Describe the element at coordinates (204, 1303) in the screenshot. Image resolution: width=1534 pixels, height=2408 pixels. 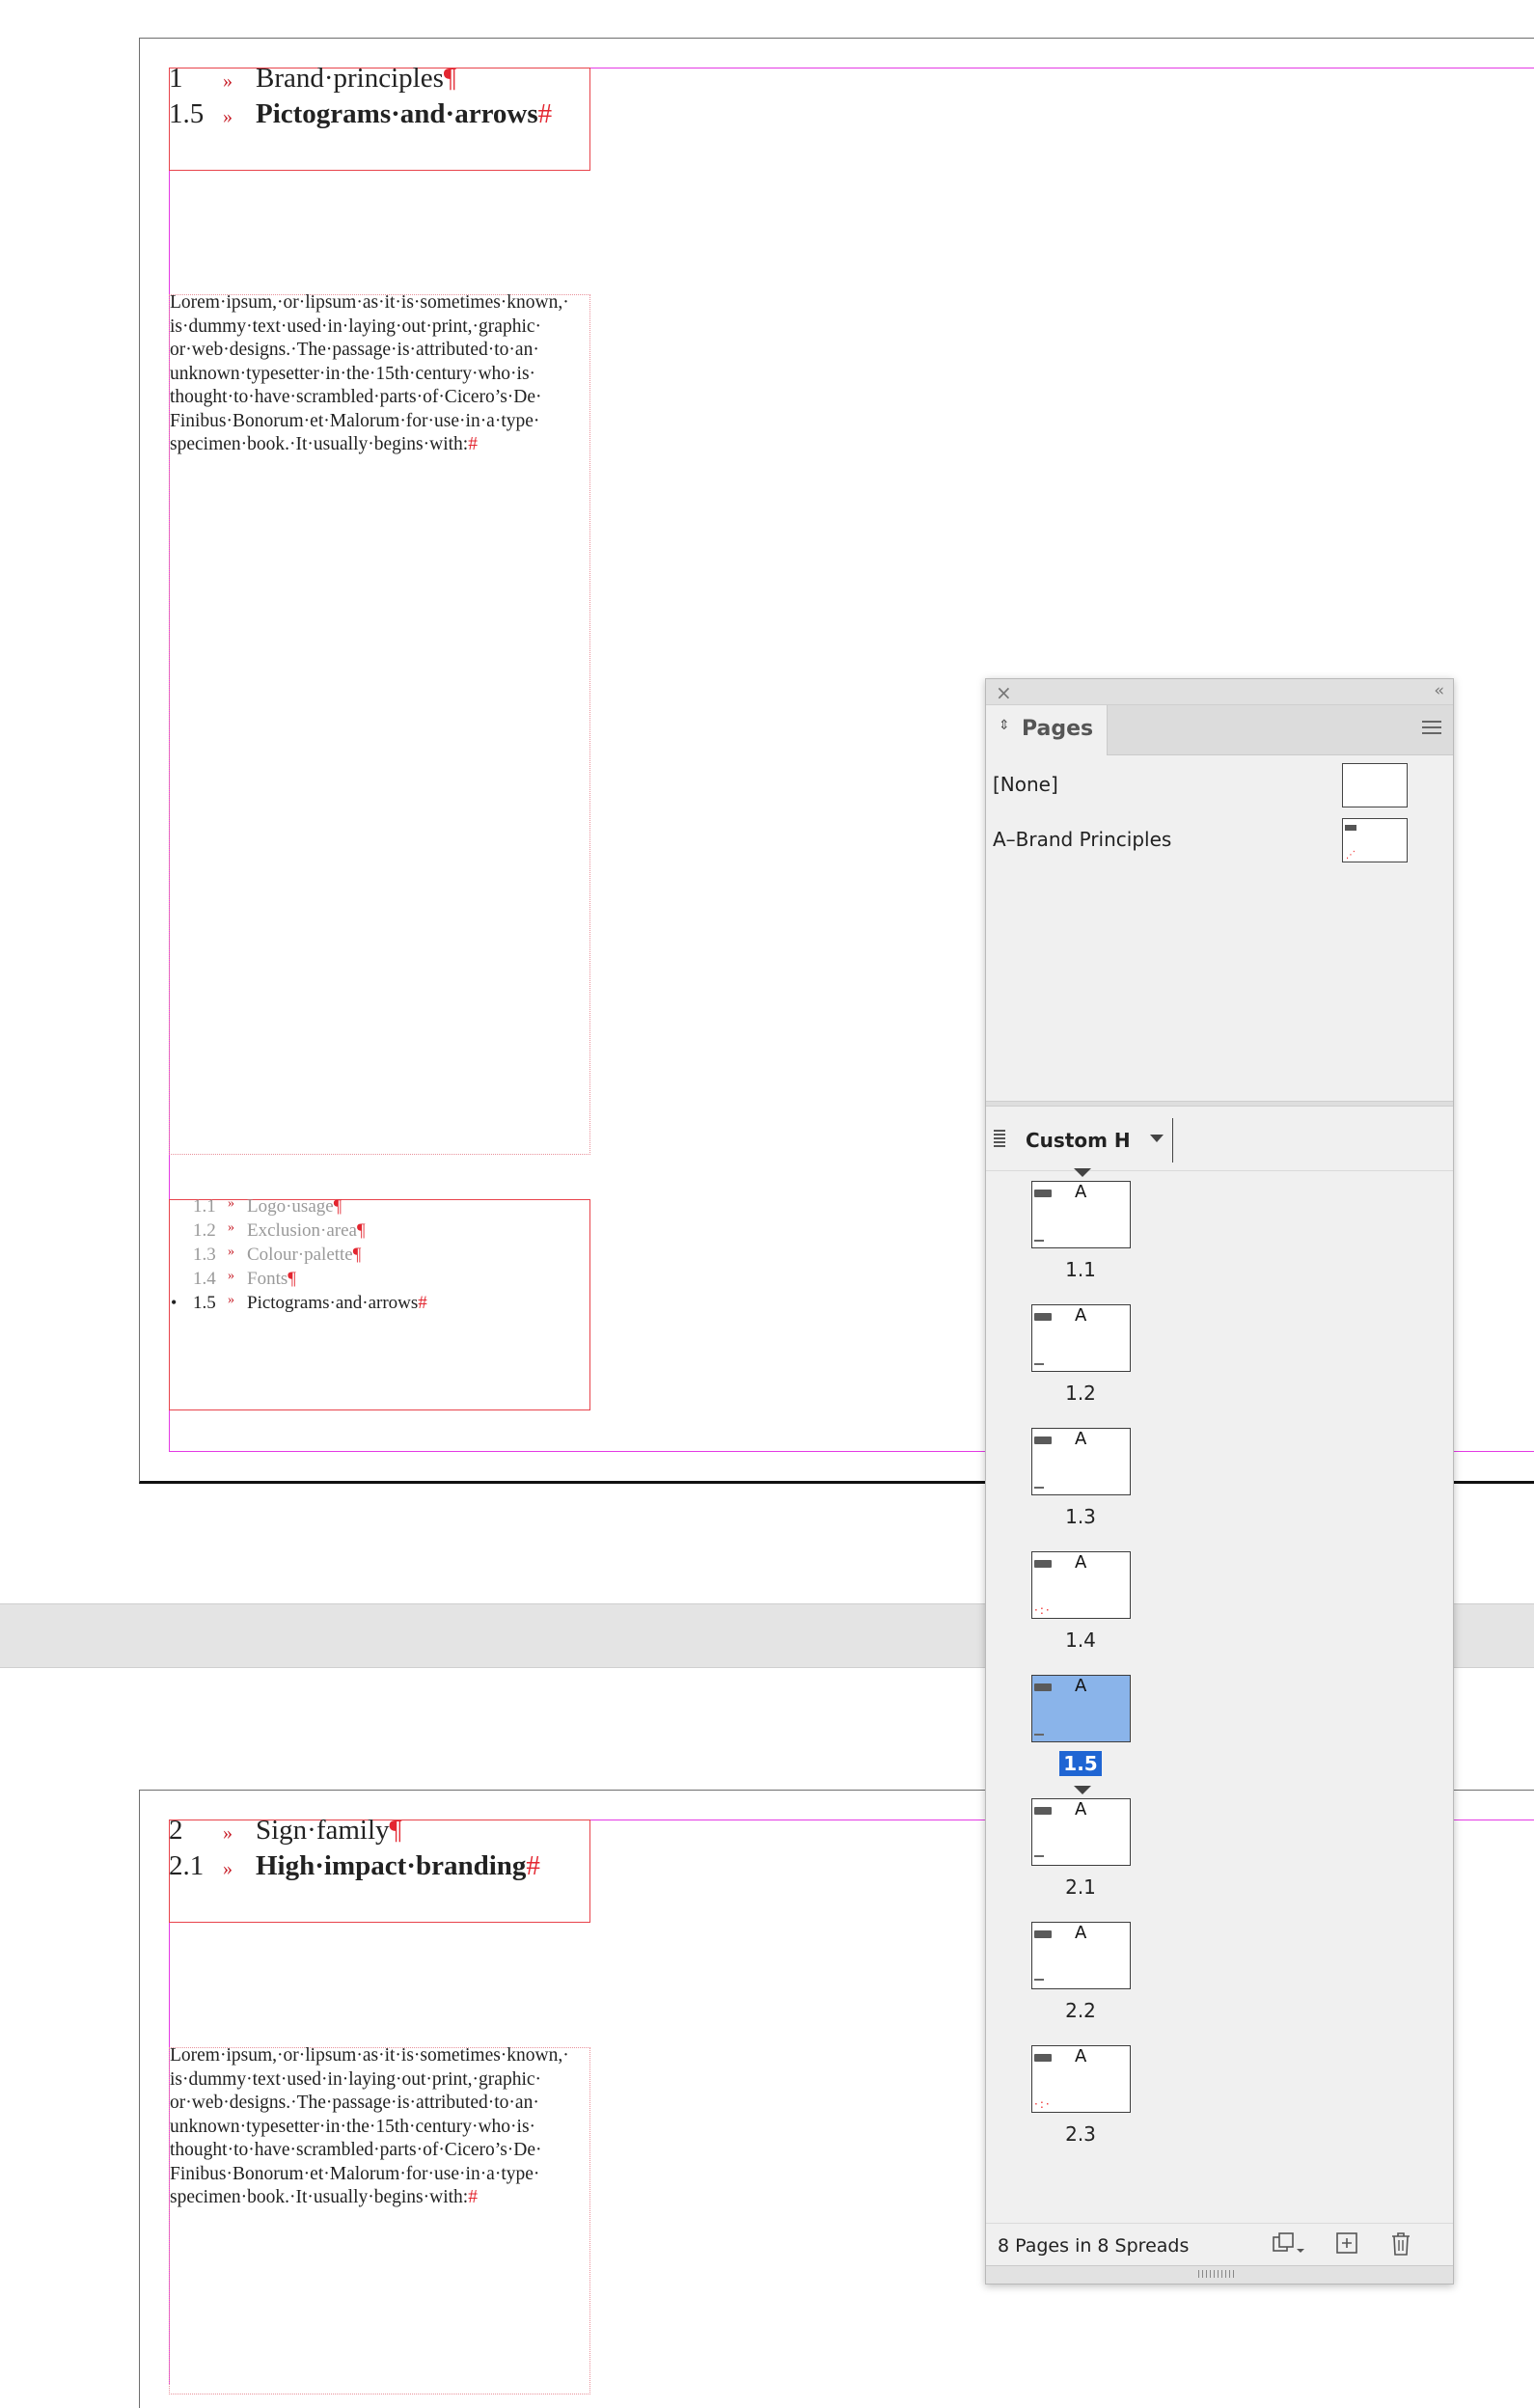
I see `toc-number: 1.5` at that location.